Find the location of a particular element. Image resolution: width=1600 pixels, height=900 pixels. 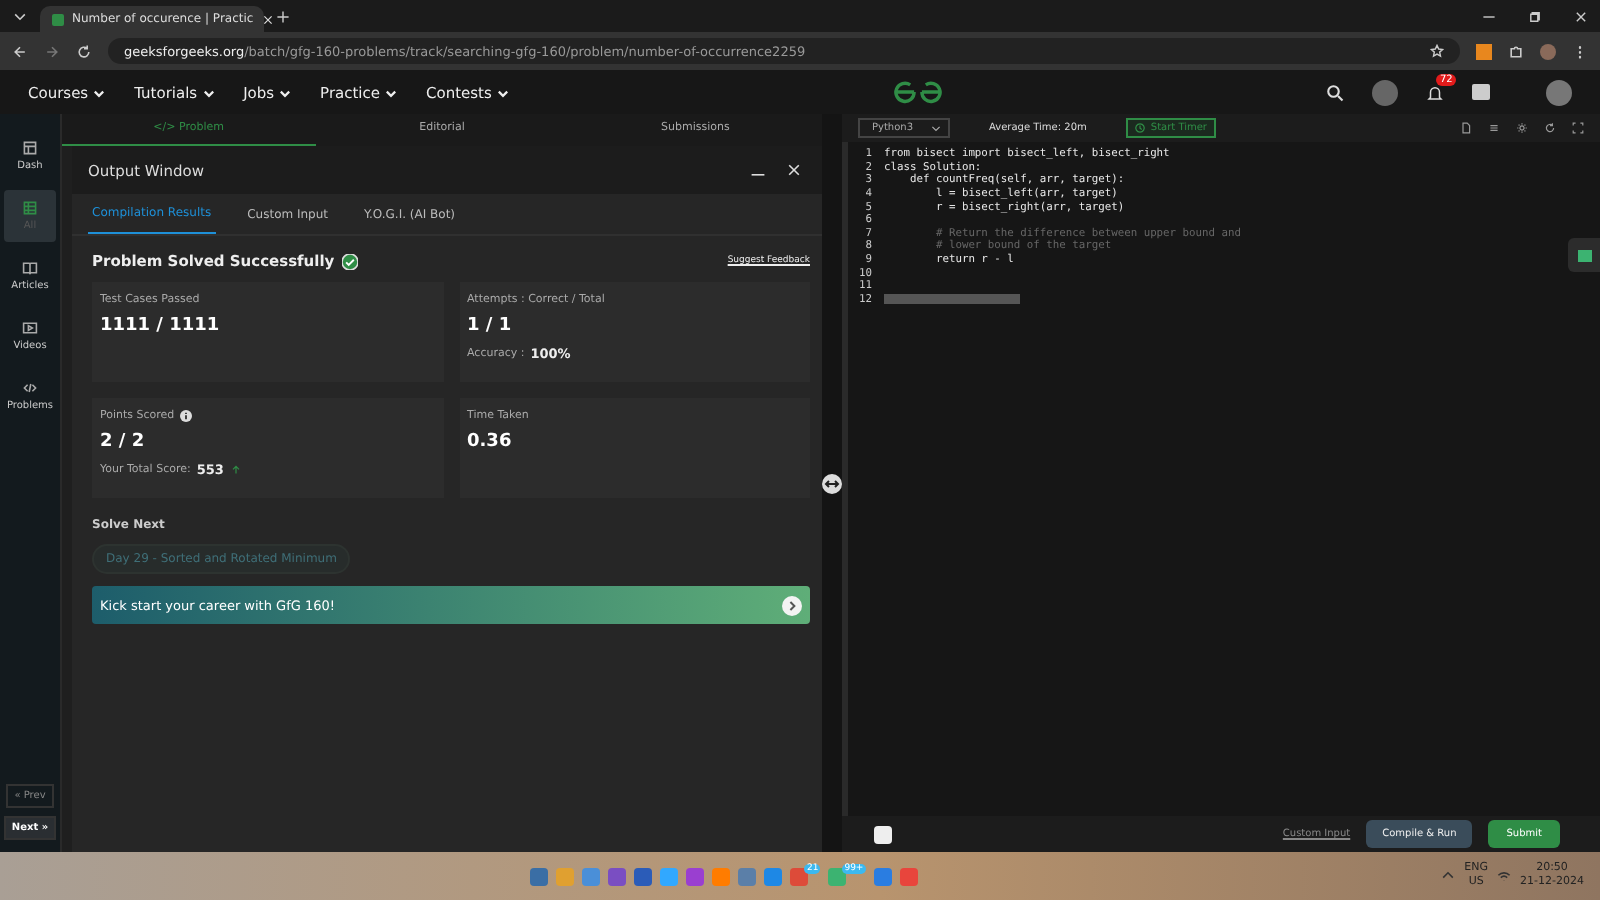

list-icon is located at coordinates (1494, 128).